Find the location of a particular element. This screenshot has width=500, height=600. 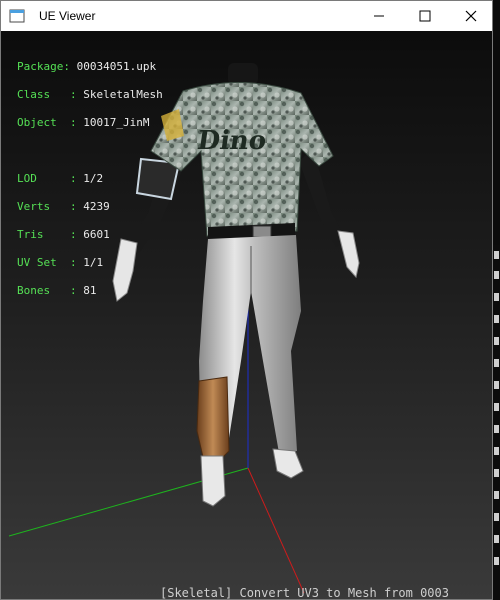

jersey-text: Dino is located at coordinates (231, 140).